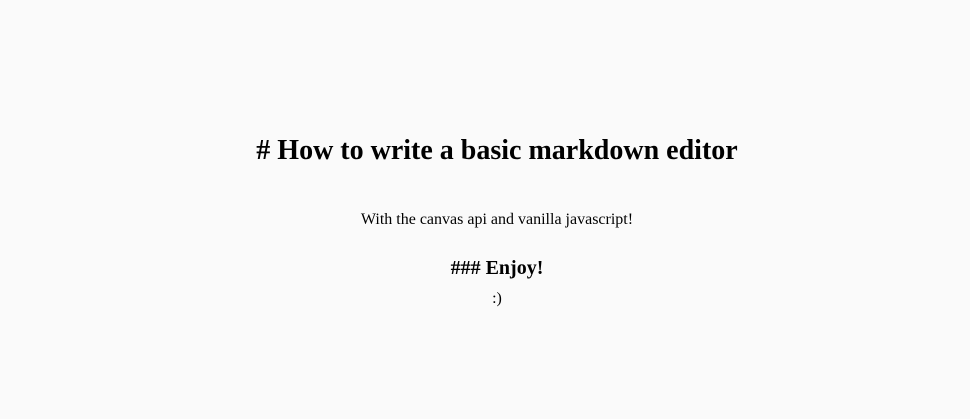 This screenshot has width=970, height=419. Describe the element at coordinates (497, 268) in the screenshot. I see `heading-three-line: ### Enjoy!` at that location.